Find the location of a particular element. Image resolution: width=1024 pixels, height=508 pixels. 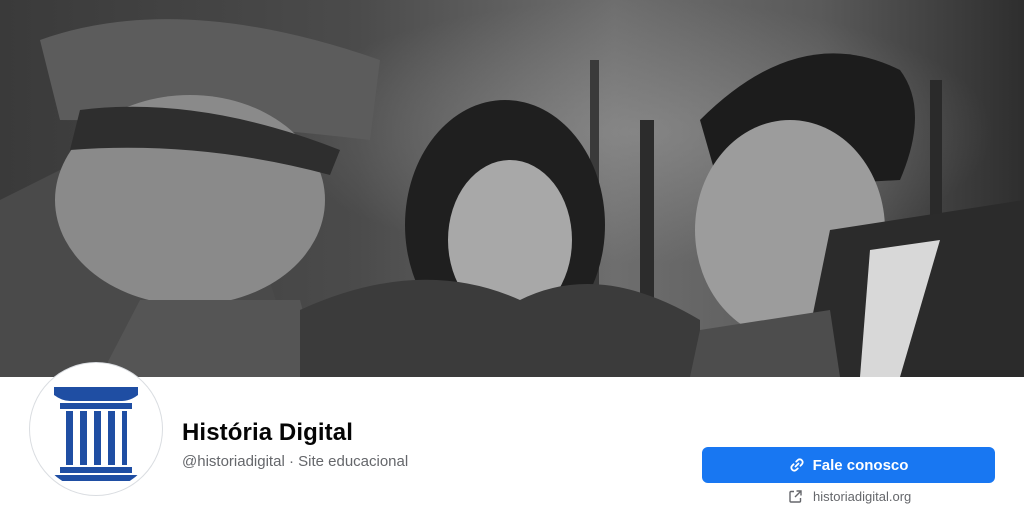

link-icon is located at coordinates (797, 465).